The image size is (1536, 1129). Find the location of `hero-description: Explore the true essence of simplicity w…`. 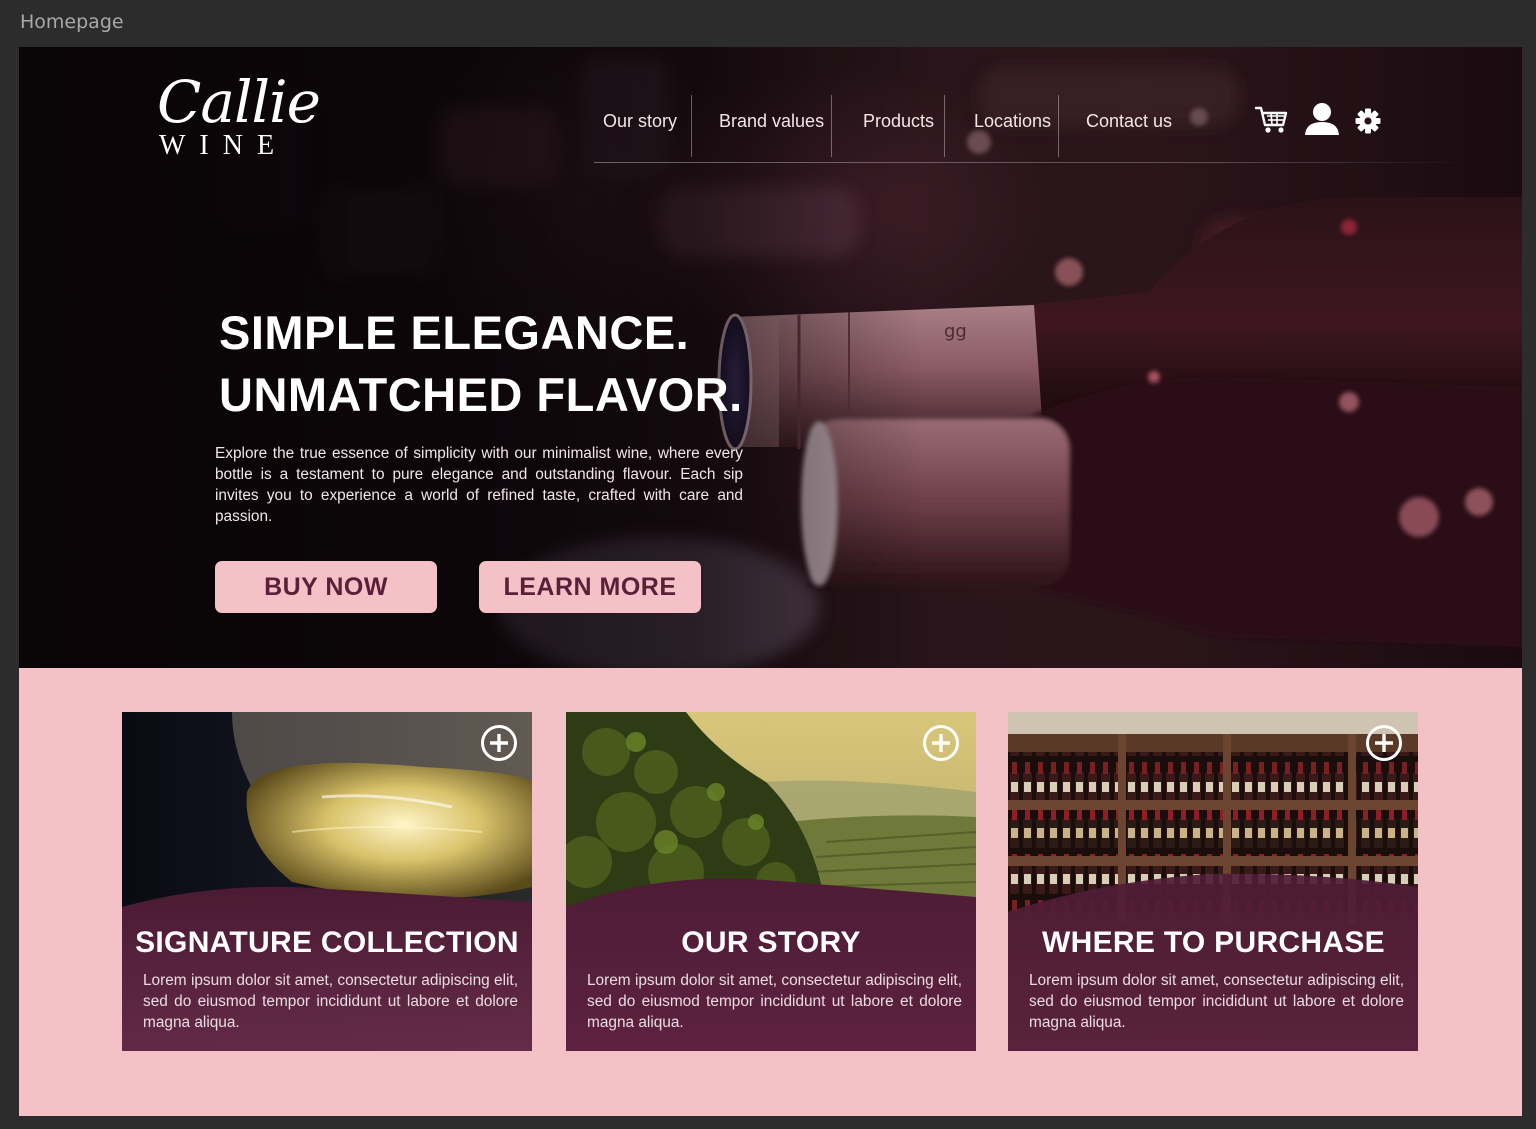

hero-description: Explore the true essence of simplicity w… is located at coordinates (479, 485).